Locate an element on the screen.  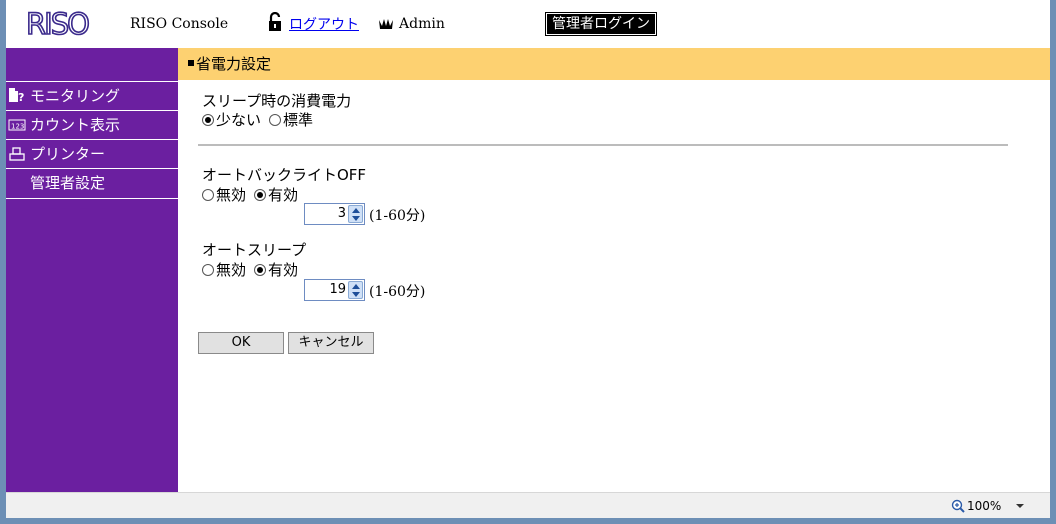
auto-backlight-enable-option: 有効 is located at coordinates (276, 194).